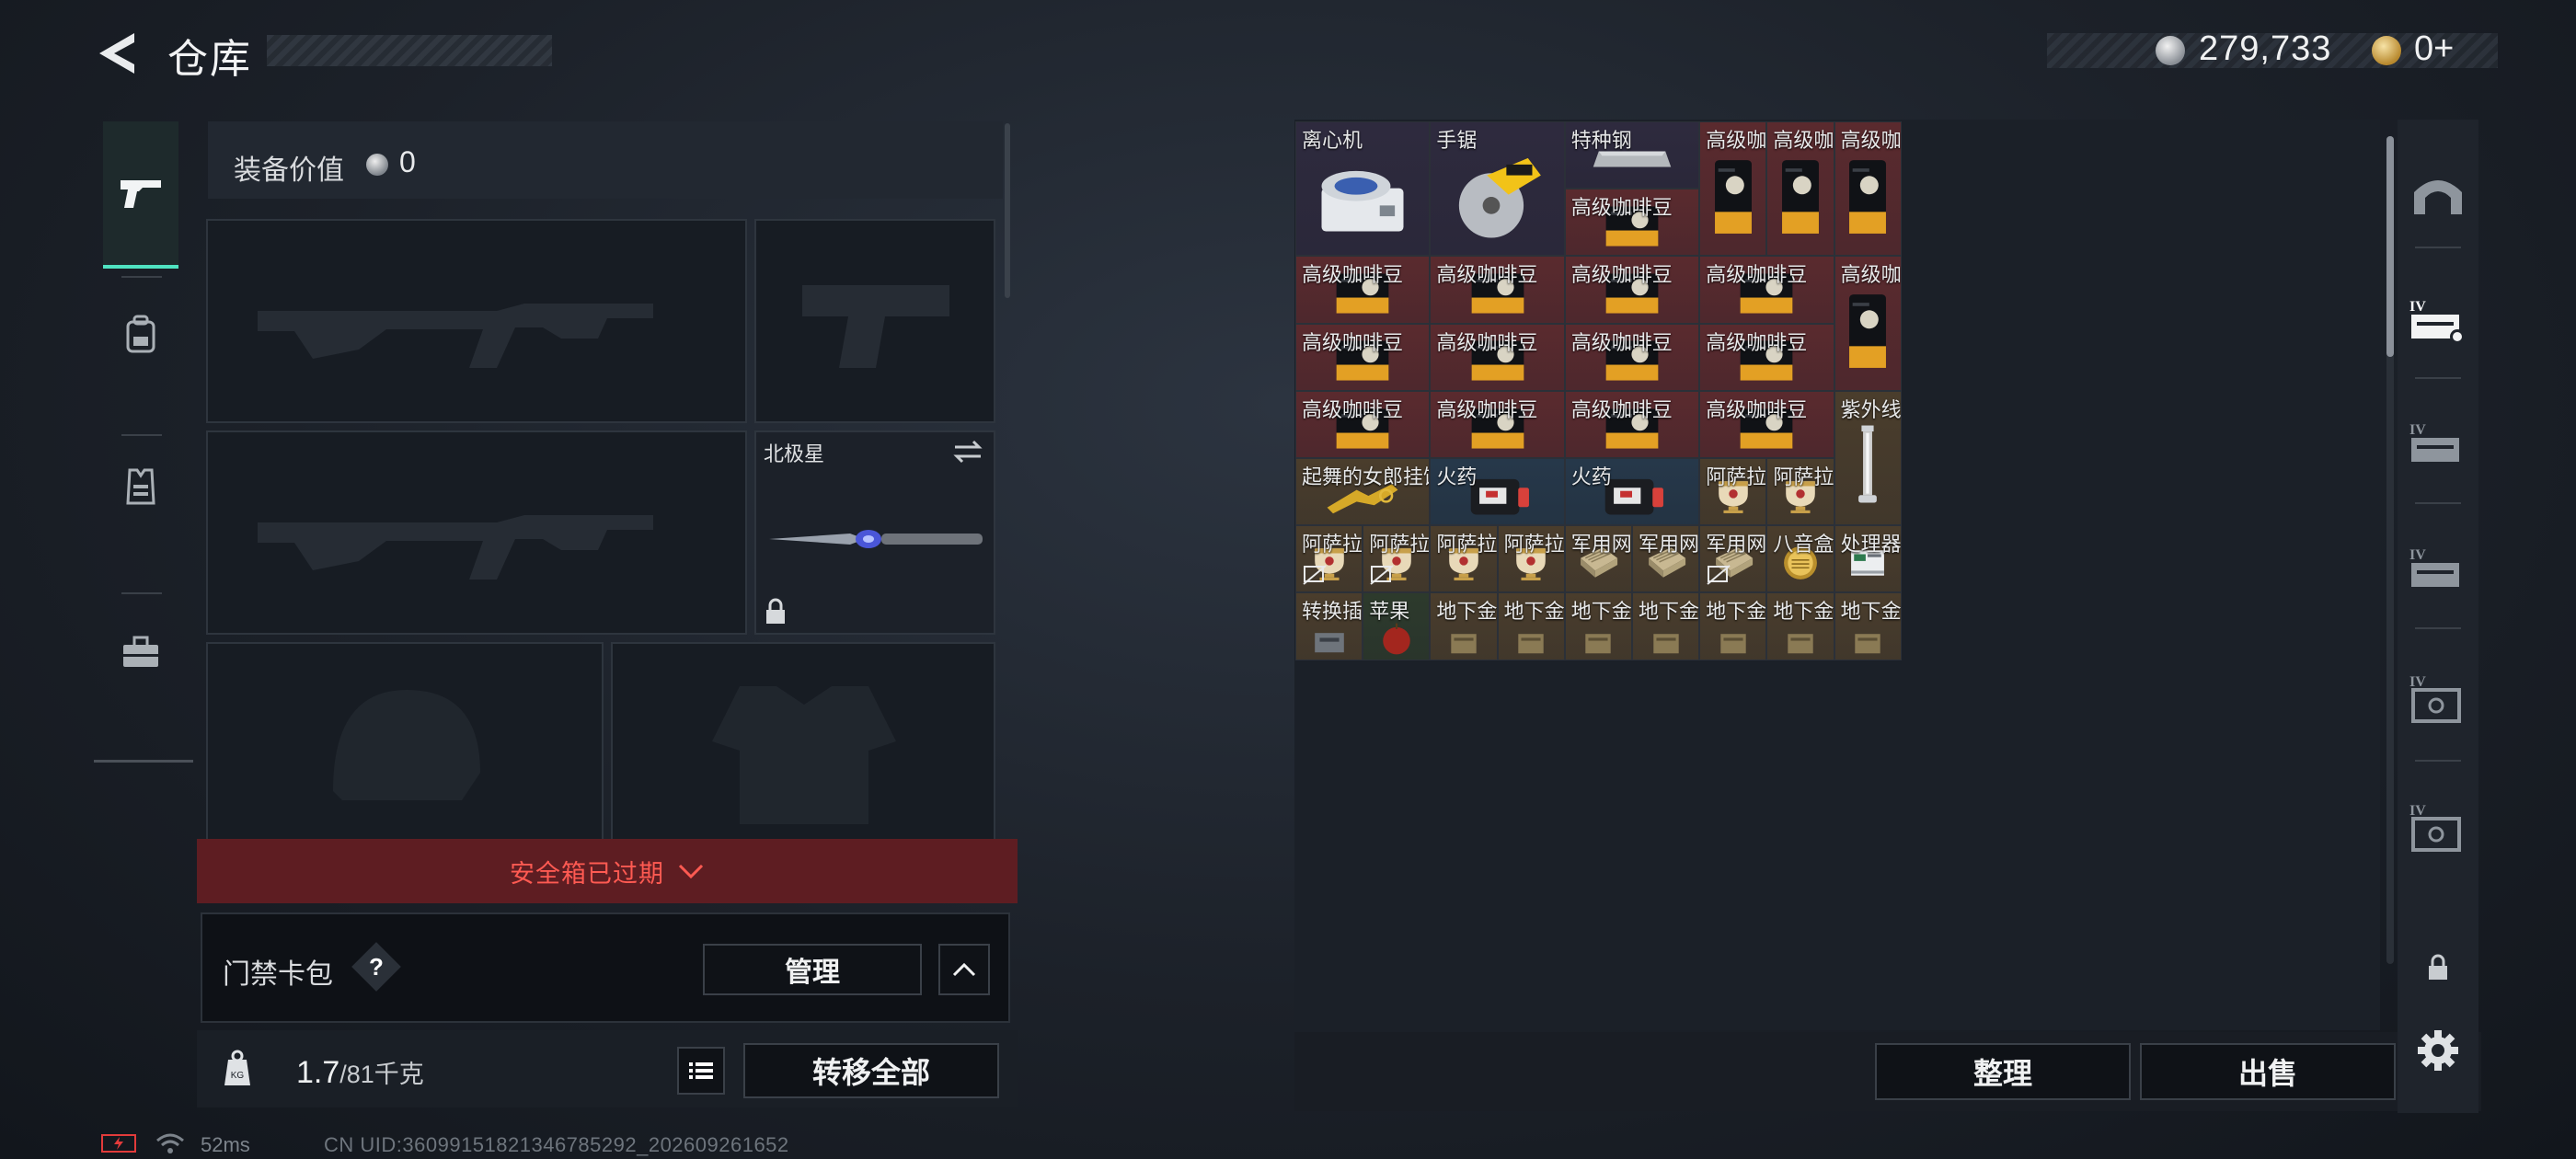 This screenshot has height=1159, width=2576. I want to click on sidebar-tier4-case-tab-2: IV, so click(2438, 445).